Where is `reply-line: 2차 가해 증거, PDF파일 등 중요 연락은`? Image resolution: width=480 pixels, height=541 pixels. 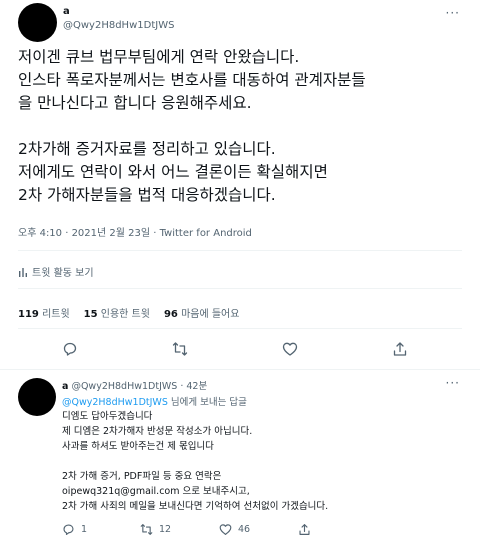 reply-line: 2차 가해 증거, PDF파일 등 중요 연락은 is located at coordinates (142, 476).